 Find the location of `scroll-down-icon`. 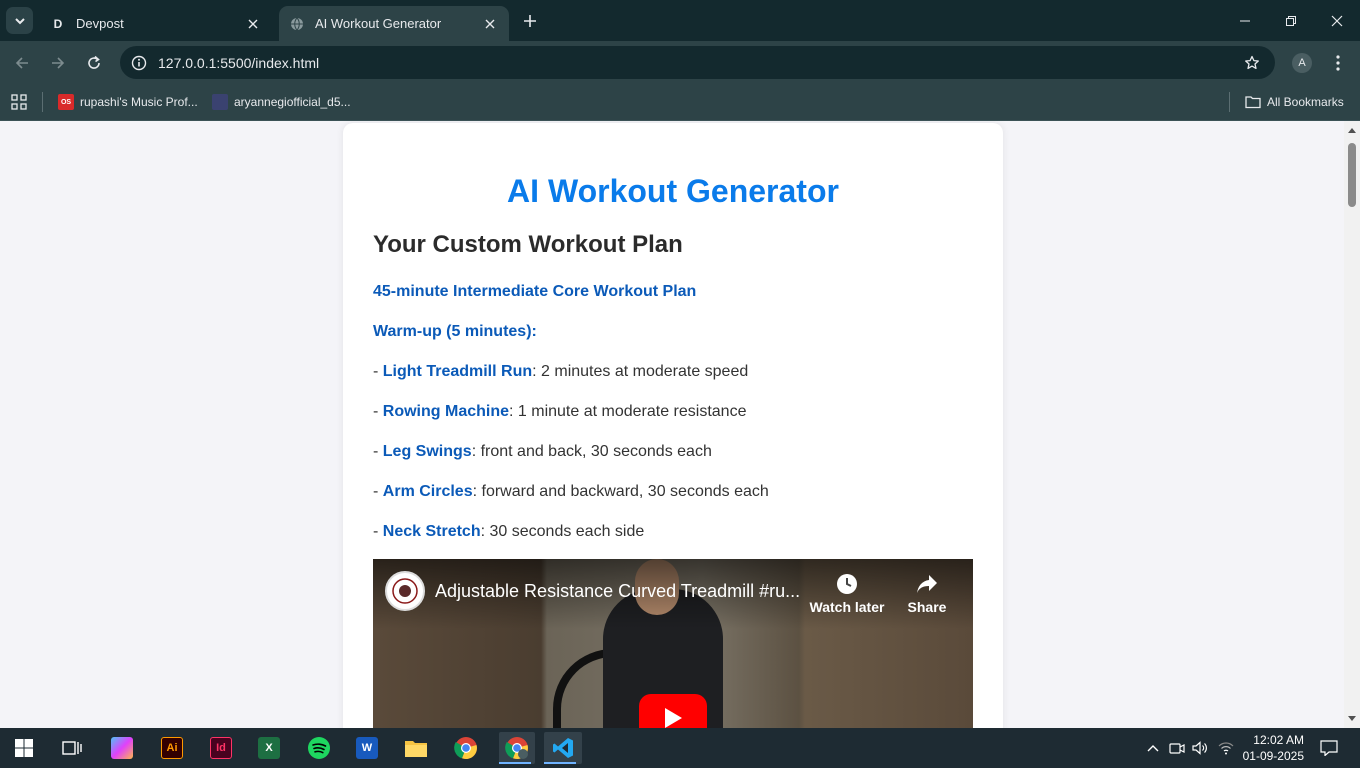

scroll-down-icon is located at coordinates (1352, 719).